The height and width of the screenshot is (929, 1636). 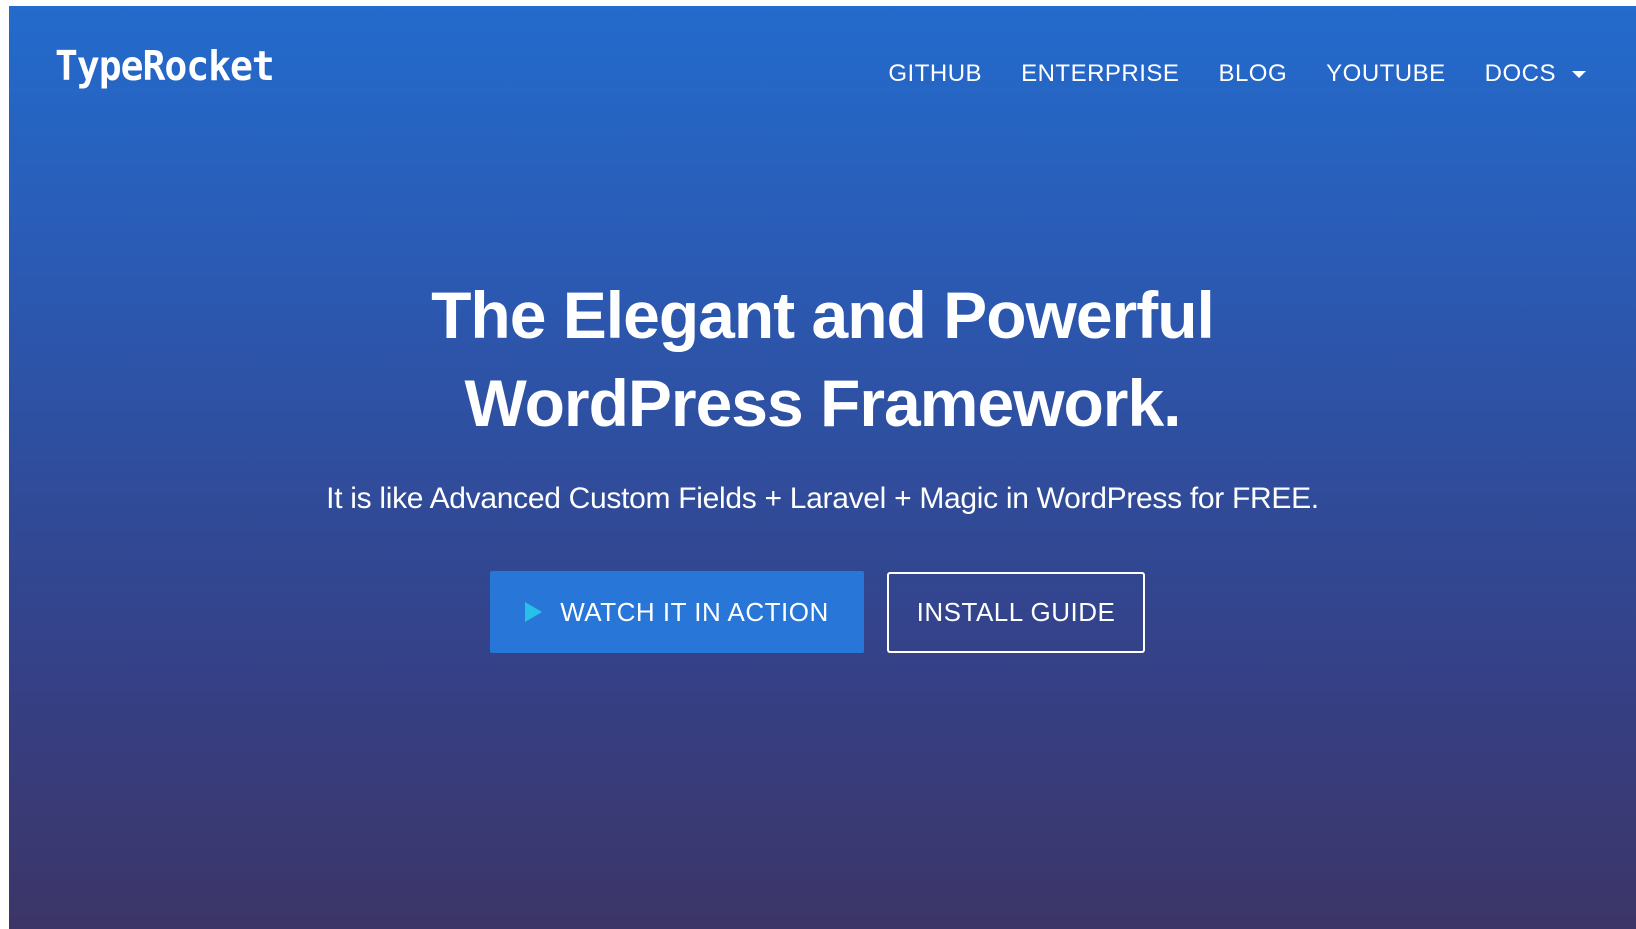 What do you see at coordinates (694, 611) in the screenshot?
I see `watch-button-label: WATCH IT IN ACTION` at bounding box center [694, 611].